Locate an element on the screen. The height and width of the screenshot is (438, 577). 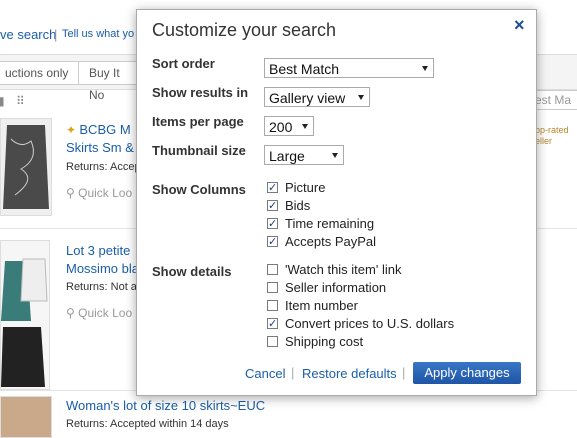
item-title: Lot 3 petite is located at coordinates (98, 251).